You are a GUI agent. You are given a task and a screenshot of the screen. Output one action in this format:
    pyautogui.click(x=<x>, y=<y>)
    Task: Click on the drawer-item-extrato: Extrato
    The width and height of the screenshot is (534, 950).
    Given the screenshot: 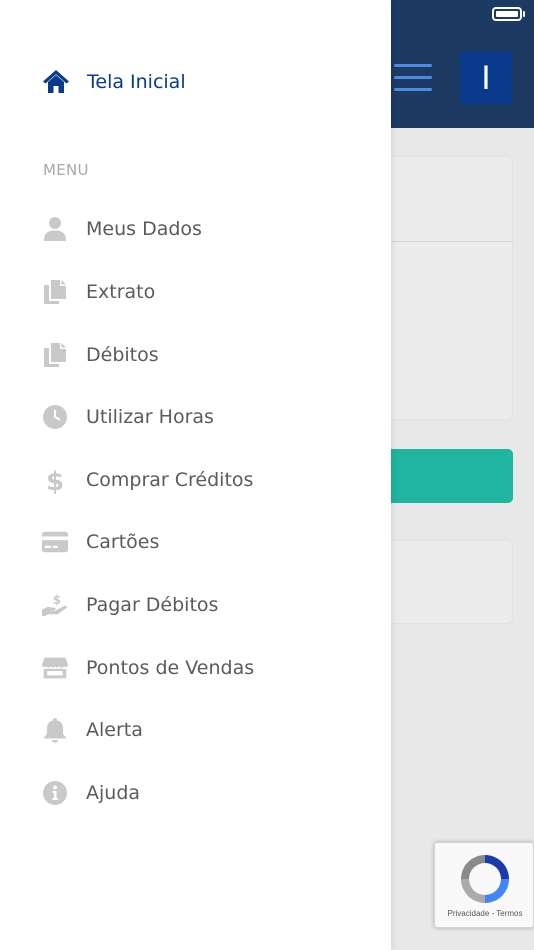 What is the action you would take?
    pyautogui.click(x=98, y=292)
    